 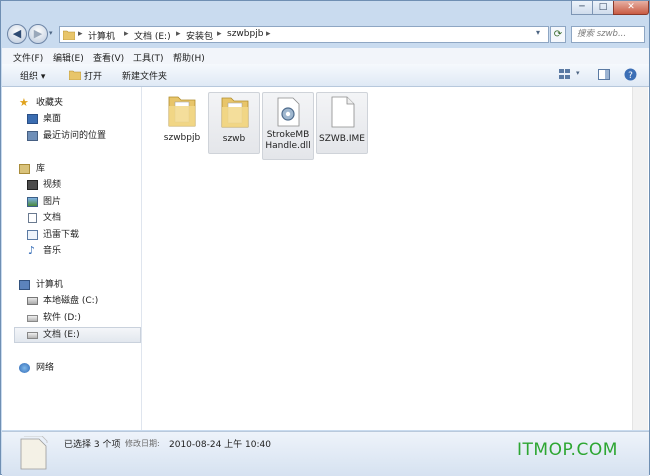 I want to click on nav-desktop-label: 桌面, so click(x=52, y=119).